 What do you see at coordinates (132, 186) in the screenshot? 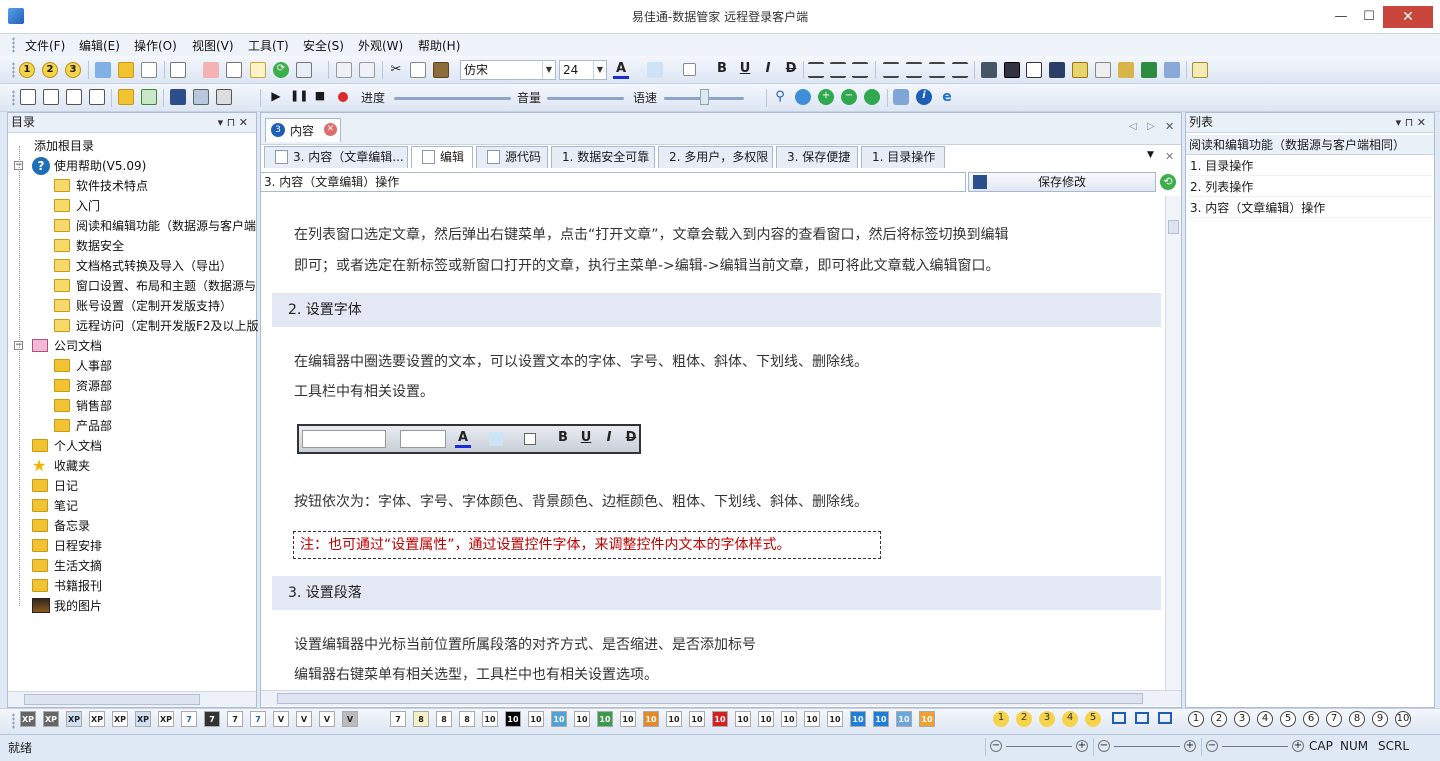
I see `tree-node: 软件技术特点` at bounding box center [132, 186].